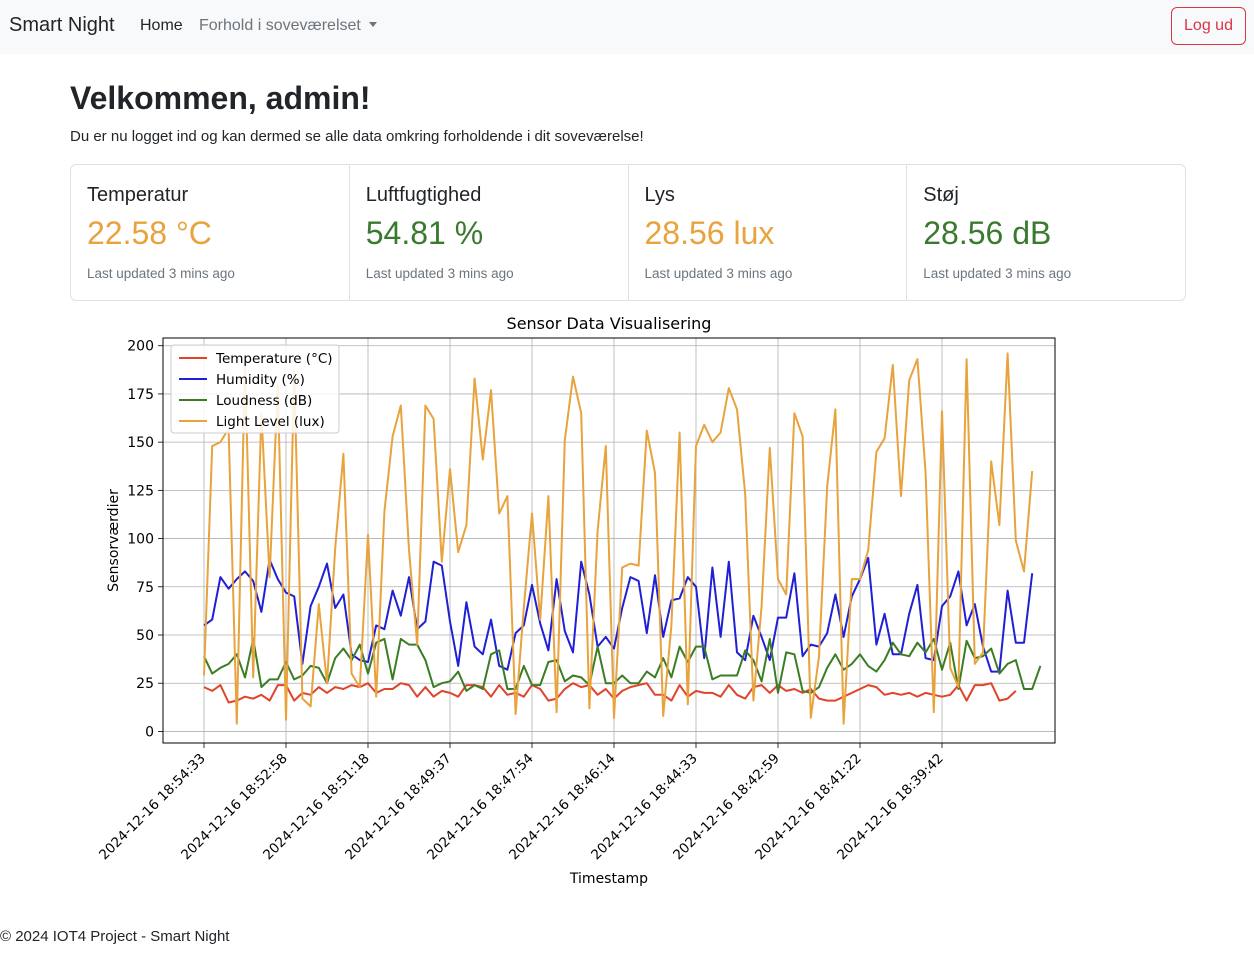  Describe the element at coordinates (140, 540) in the screenshot. I see `y-tick-label: 100` at that location.